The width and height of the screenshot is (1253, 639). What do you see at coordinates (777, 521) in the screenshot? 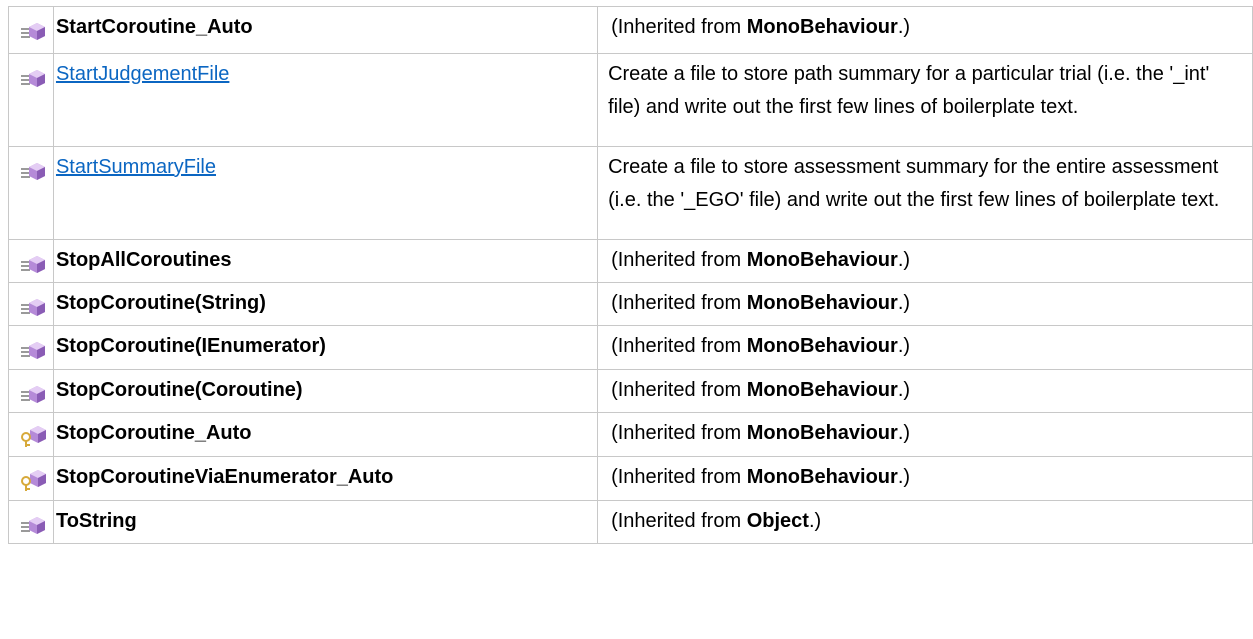
I see `inherited-from-class: Object` at bounding box center [777, 521].